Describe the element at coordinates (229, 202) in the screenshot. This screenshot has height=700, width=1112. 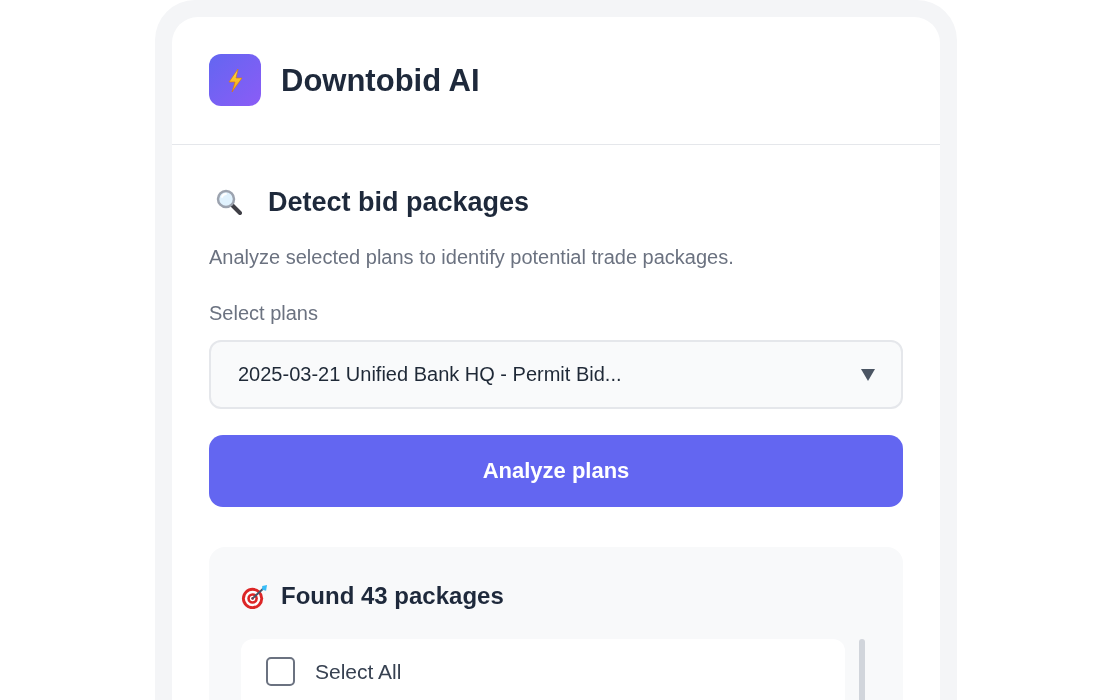
I see `magnifier-icon` at that location.